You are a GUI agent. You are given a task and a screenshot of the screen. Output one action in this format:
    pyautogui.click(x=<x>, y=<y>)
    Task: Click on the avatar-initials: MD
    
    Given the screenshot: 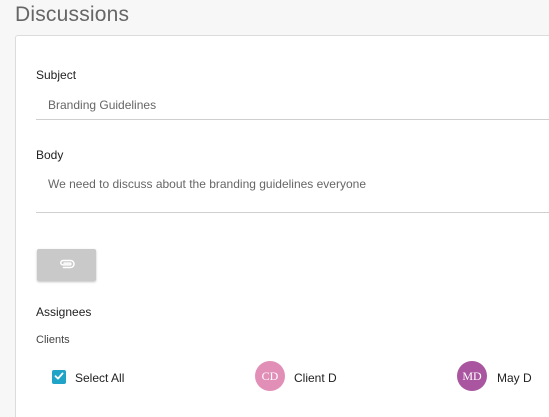 What is the action you would take?
    pyautogui.click(x=472, y=375)
    